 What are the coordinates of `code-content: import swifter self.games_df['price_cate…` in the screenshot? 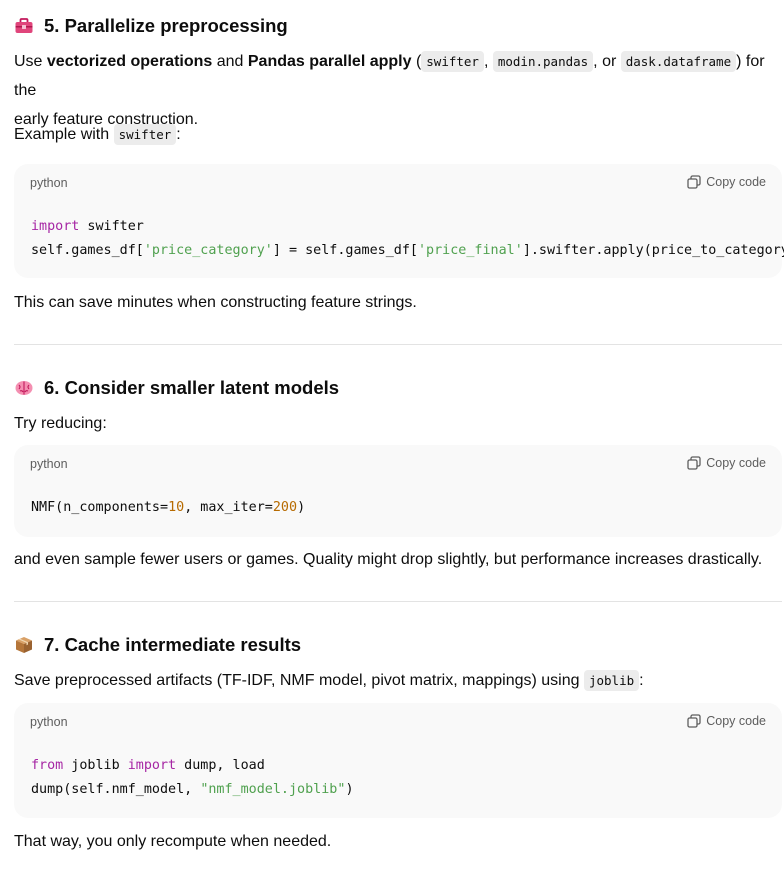 It's located at (407, 239).